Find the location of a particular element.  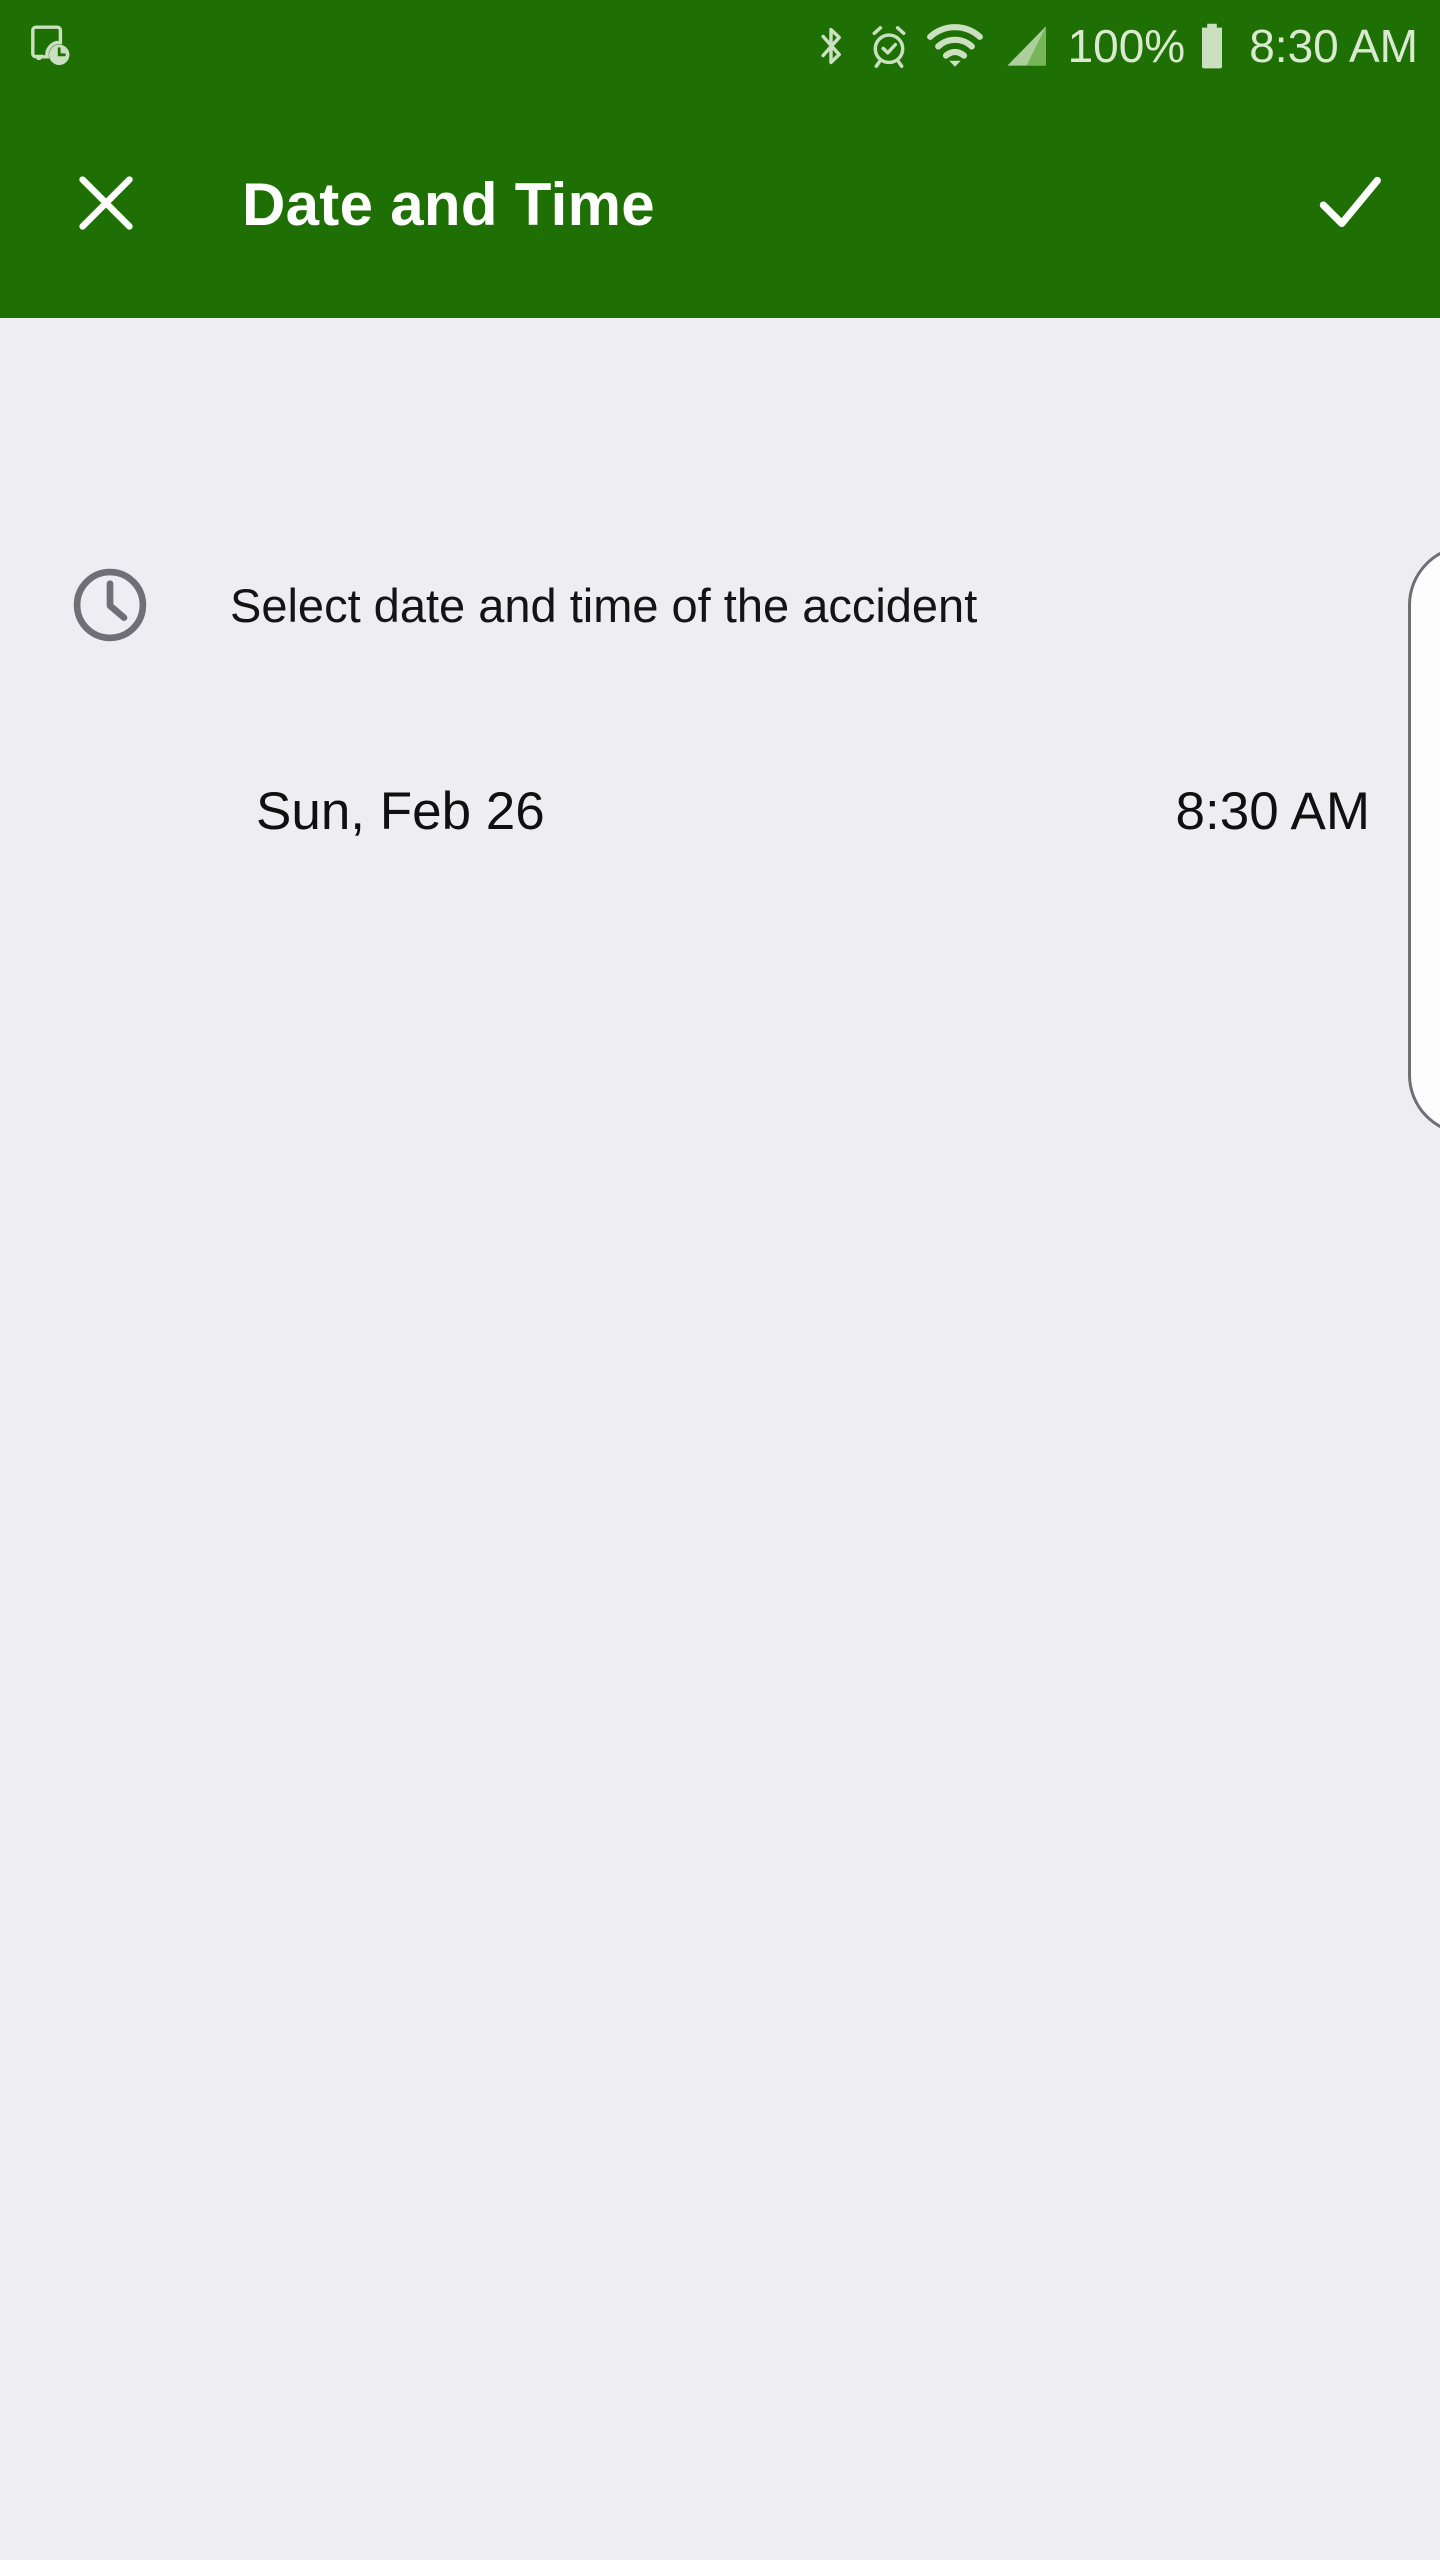

cellular-signal-icon is located at coordinates (1026, 46).